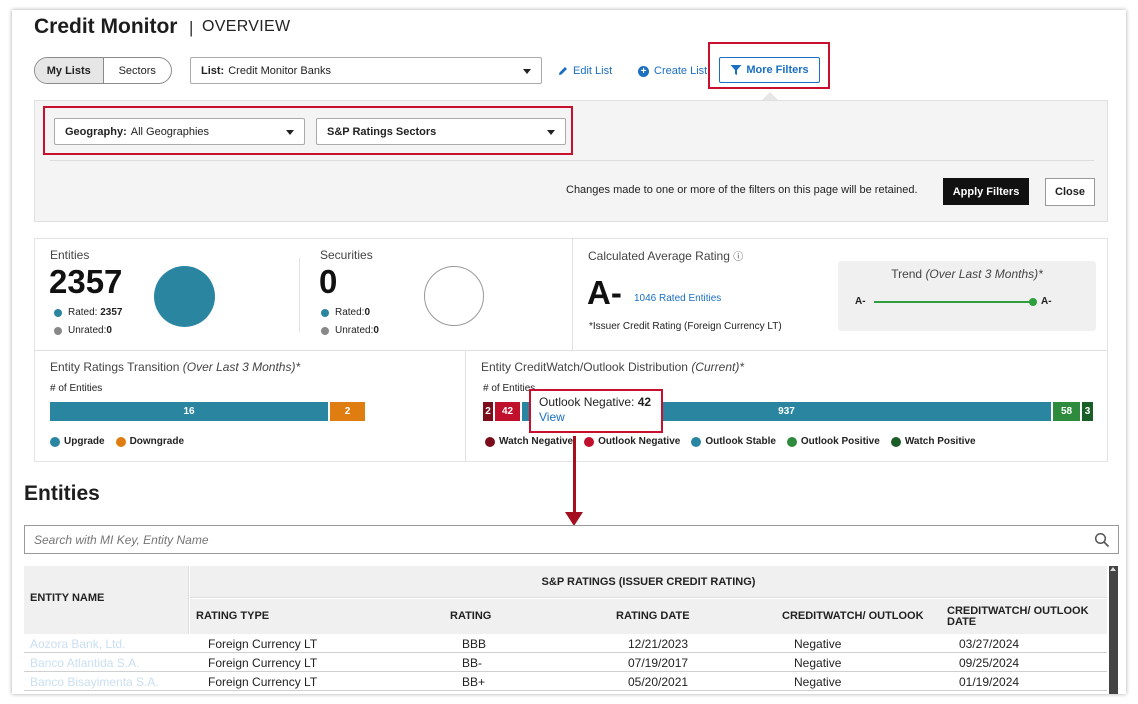 The width and height of the screenshot is (1138, 704). What do you see at coordinates (94, 682) in the screenshot?
I see `entity-name-link: Banco Bisayimenta S.A.` at bounding box center [94, 682].